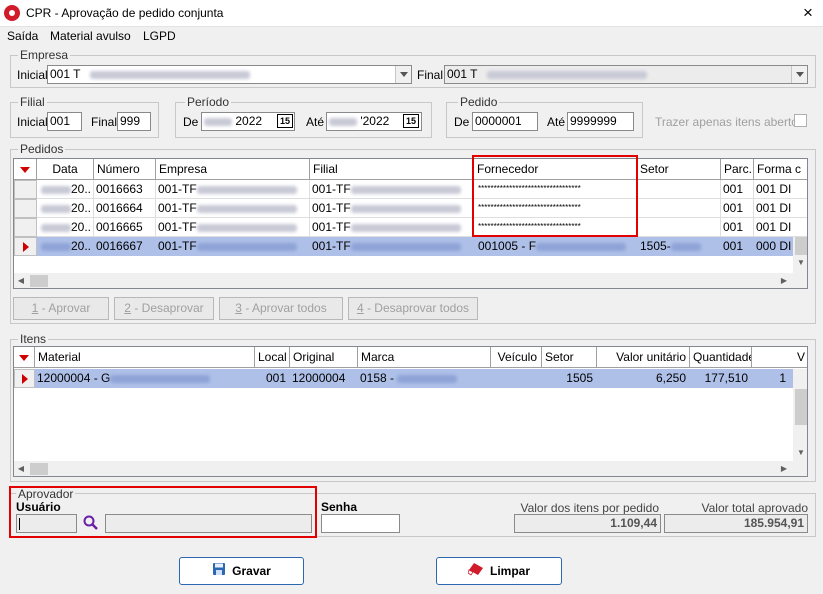 The width and height of the screenshot is (823, 594). I want to click on col-material: Material, so click(145, 357).